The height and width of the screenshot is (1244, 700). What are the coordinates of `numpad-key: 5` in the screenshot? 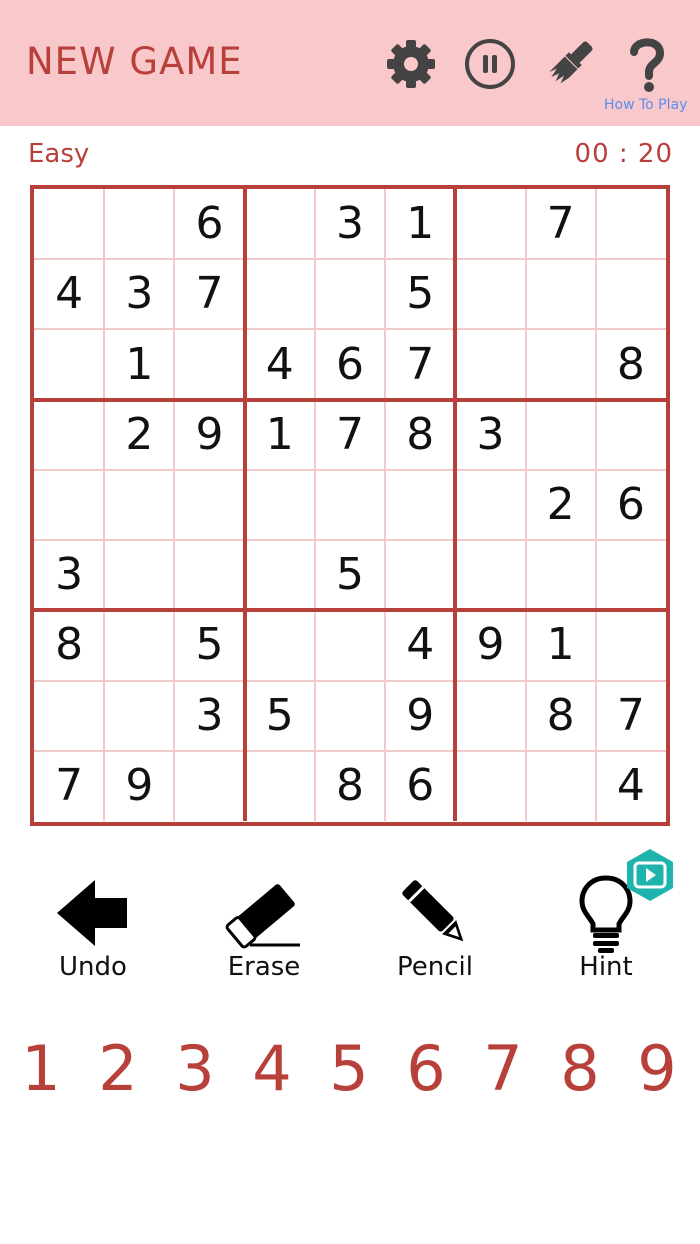 It's located at (349, 1068).